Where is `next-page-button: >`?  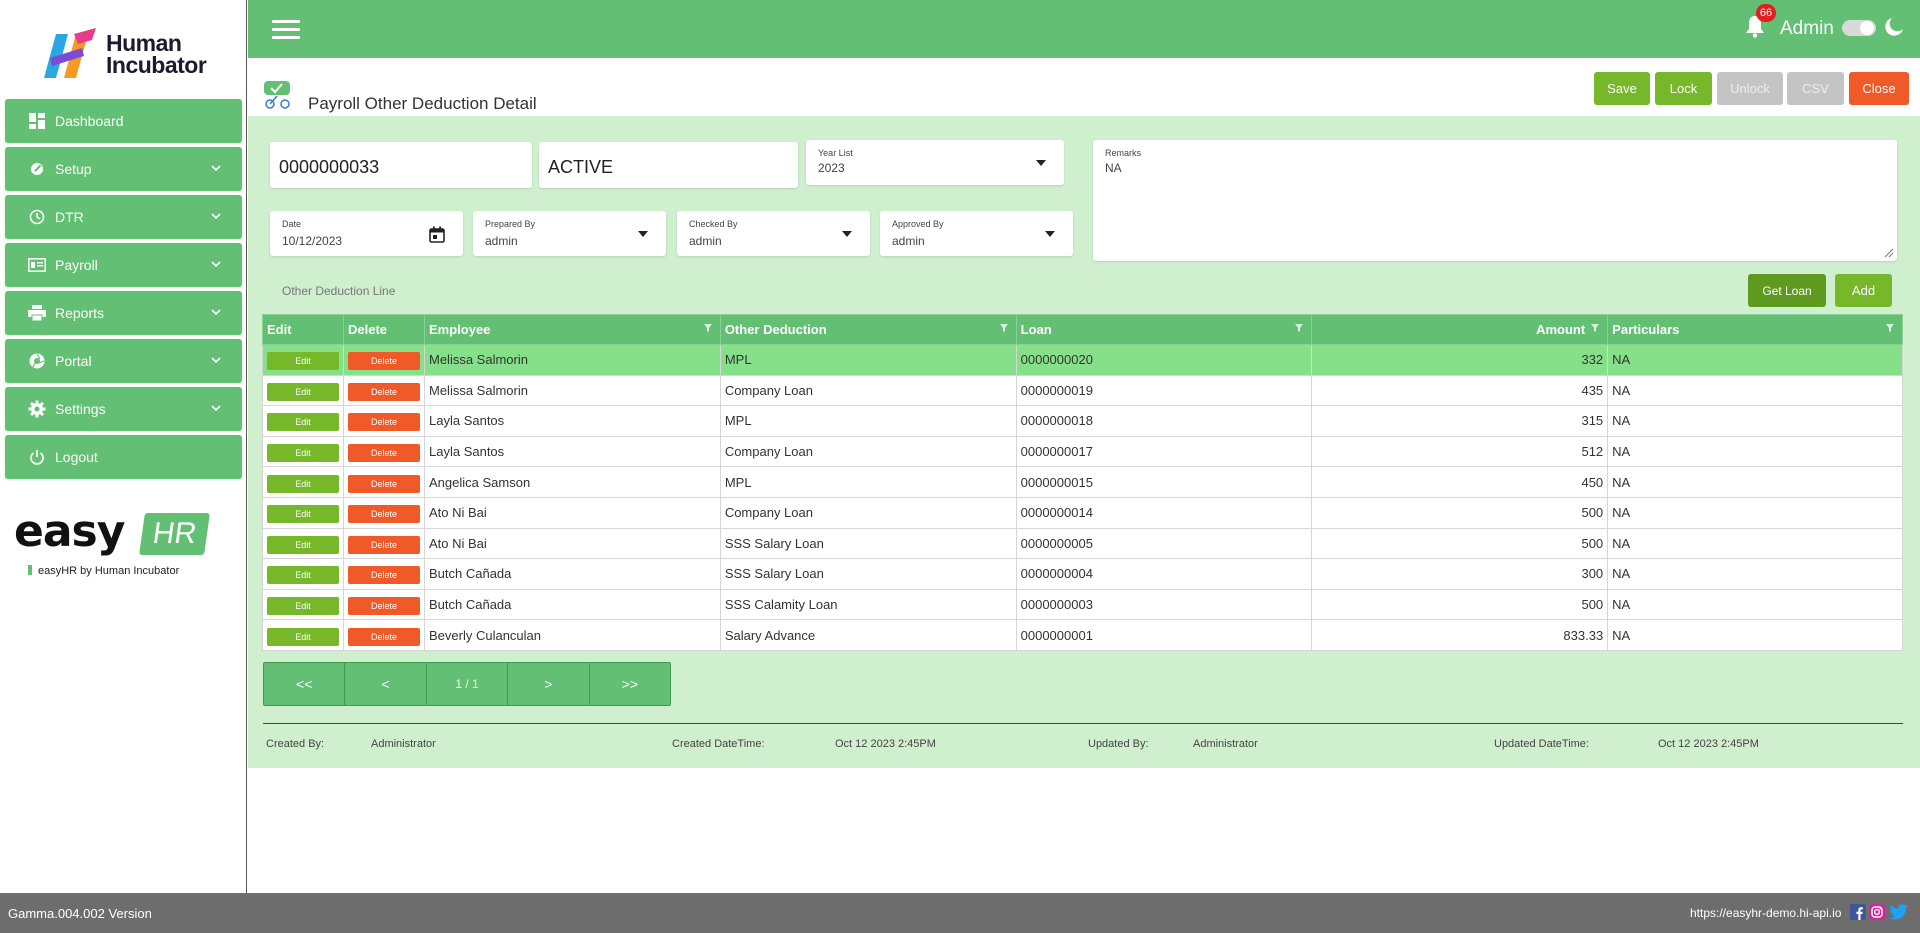 next-page-button: > is located at coordinates (549, 684).